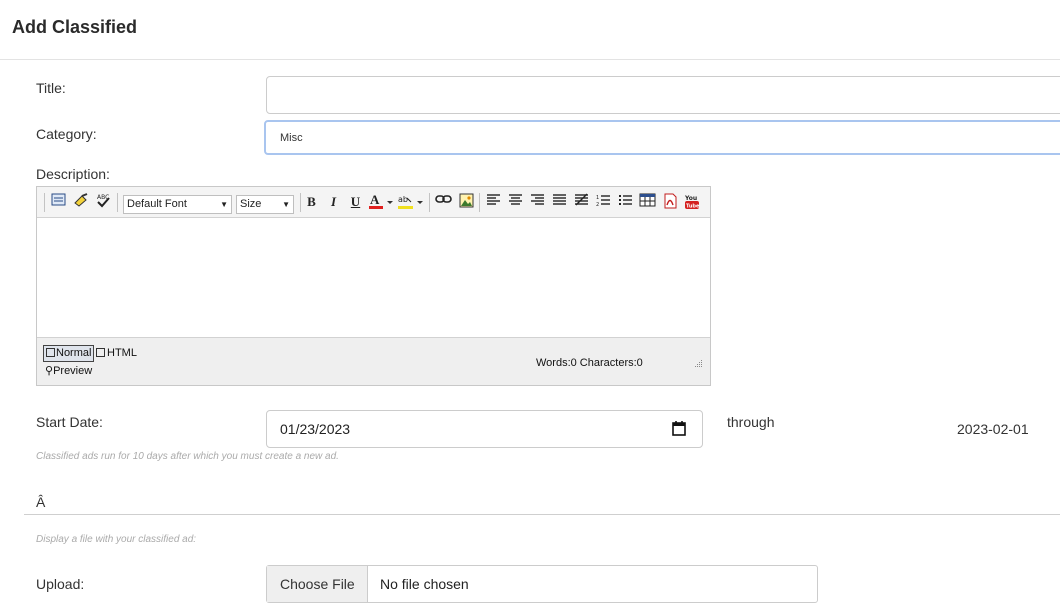 The width and height of the screenshot is (1060, 613). What do you see at coordinates (662, 137) in the screenshot?
I see `category-select: Misc` at bounding box center [662, 137].